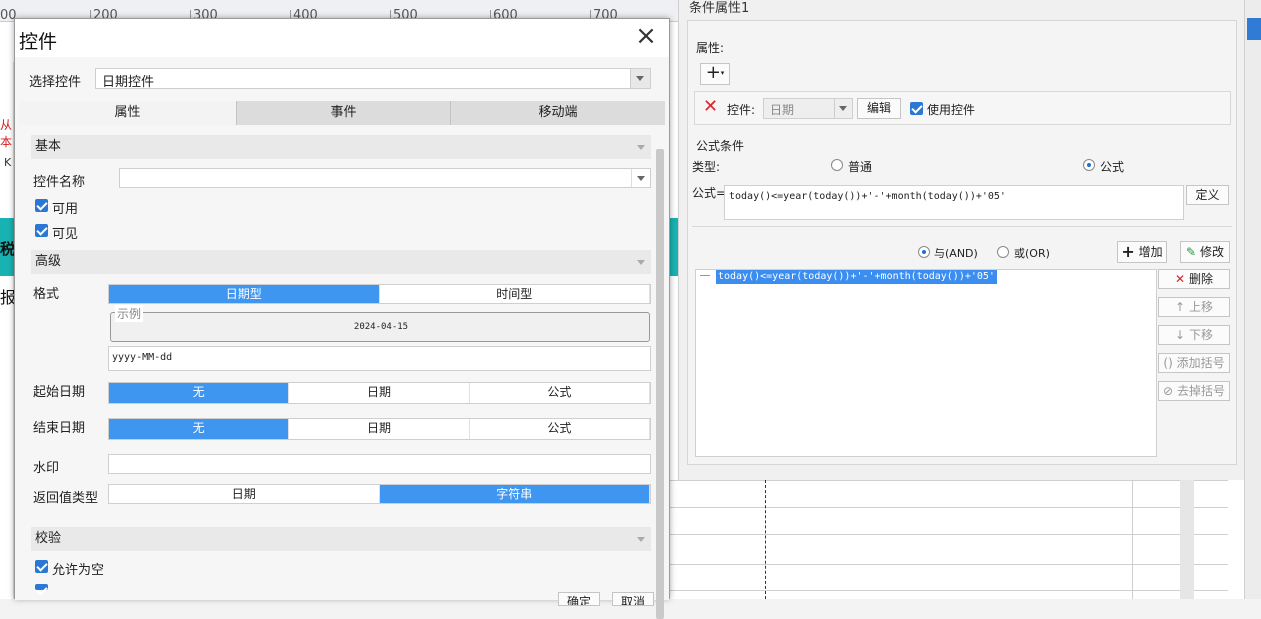  What do you see at coordinates (41, 587) in the screenshot?
I see `clipped-checkbox` at bounding box center [41, 587].